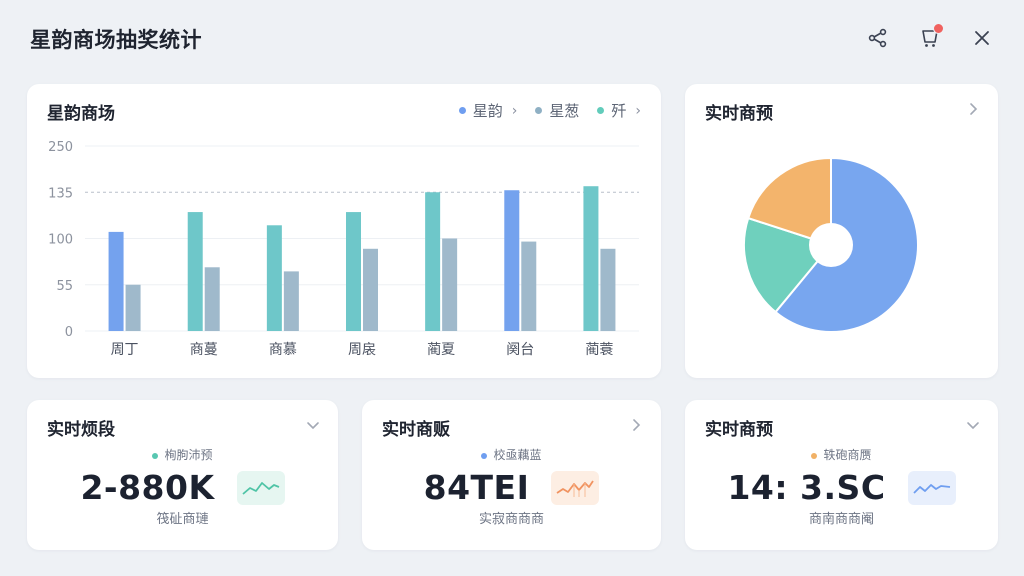 This screenshot has width=1024, height=576. I want to click on metric-row: 2-880K, so click(182, 487).